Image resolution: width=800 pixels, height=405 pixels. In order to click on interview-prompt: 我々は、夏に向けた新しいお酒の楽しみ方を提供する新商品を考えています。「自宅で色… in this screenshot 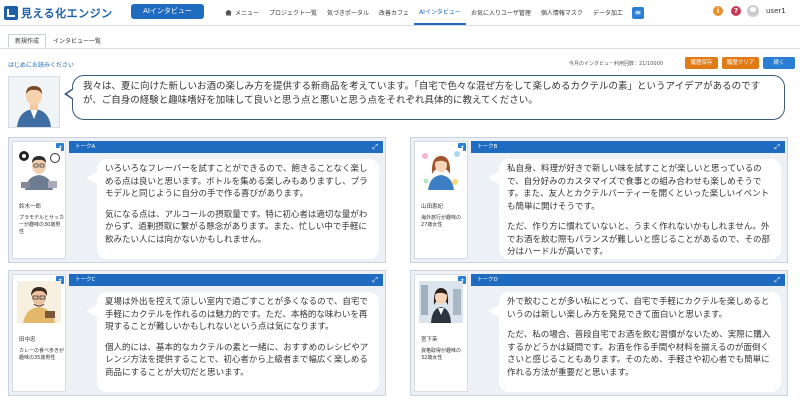, I will do `click(424, 97)`.